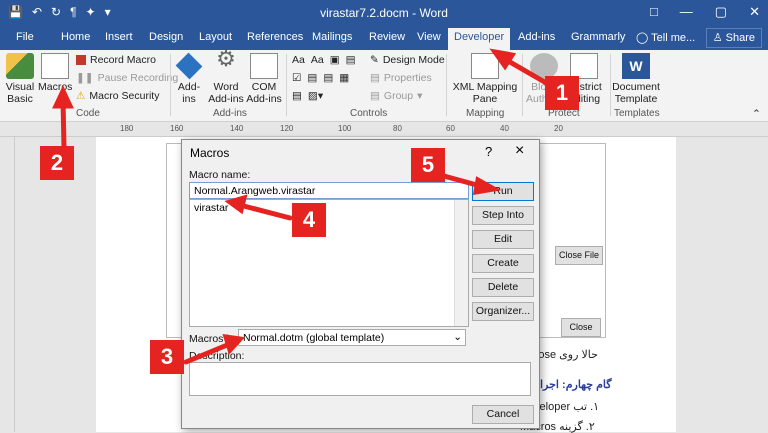 Image resolution: width=768 pixels, height=433 pixels. Describe the element at coordinates (57, 163) in the screenshot. I see `annotation-badge-2: 2` at that location.